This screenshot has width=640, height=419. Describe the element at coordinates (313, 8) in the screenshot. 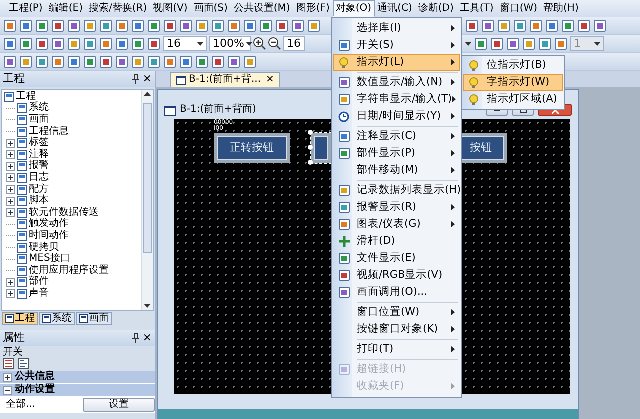

I see `menu-item: 图形(F)` at that location.